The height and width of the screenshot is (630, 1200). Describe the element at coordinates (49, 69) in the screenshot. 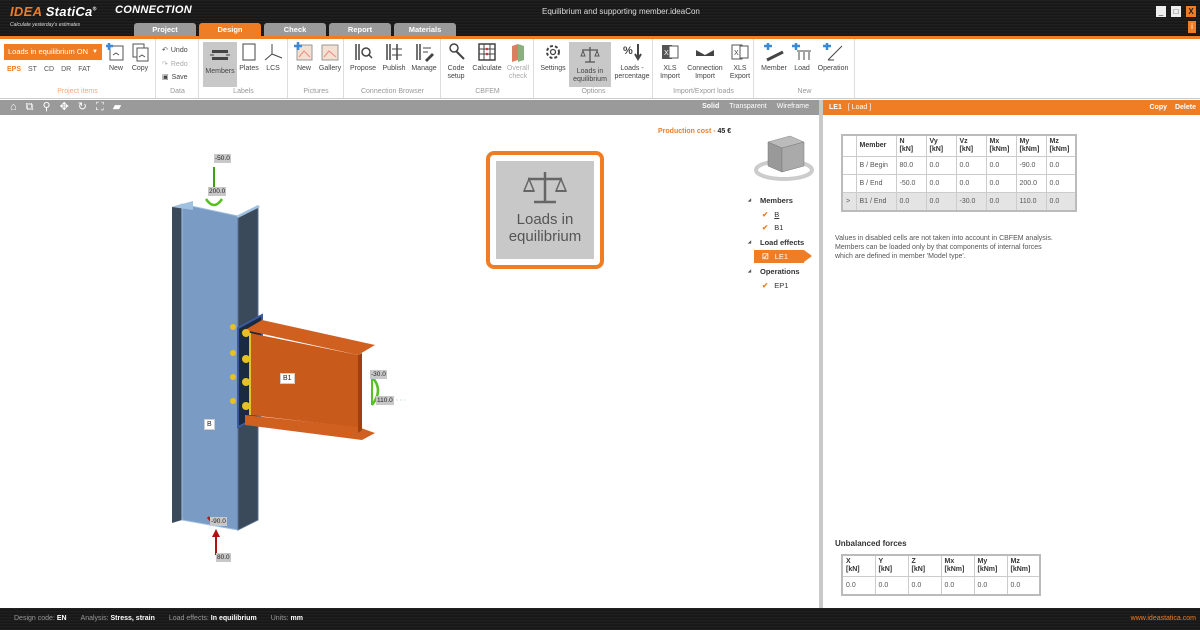

I see `code-cd: CD` at that location.